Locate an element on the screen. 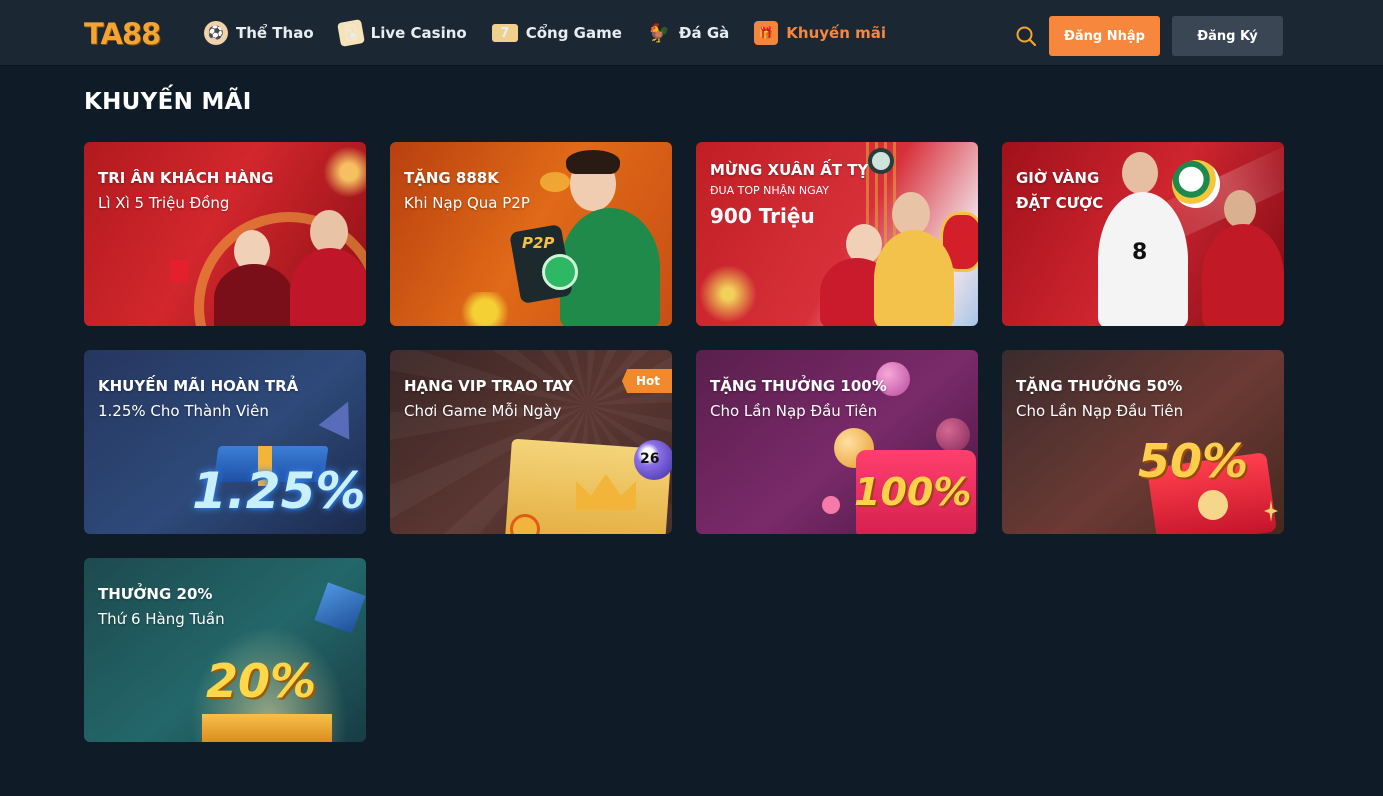 This screenshot has height=796, width=1383. nav-item-live-casino: 🂡 Live Casino is located at coordinates (401, 33).